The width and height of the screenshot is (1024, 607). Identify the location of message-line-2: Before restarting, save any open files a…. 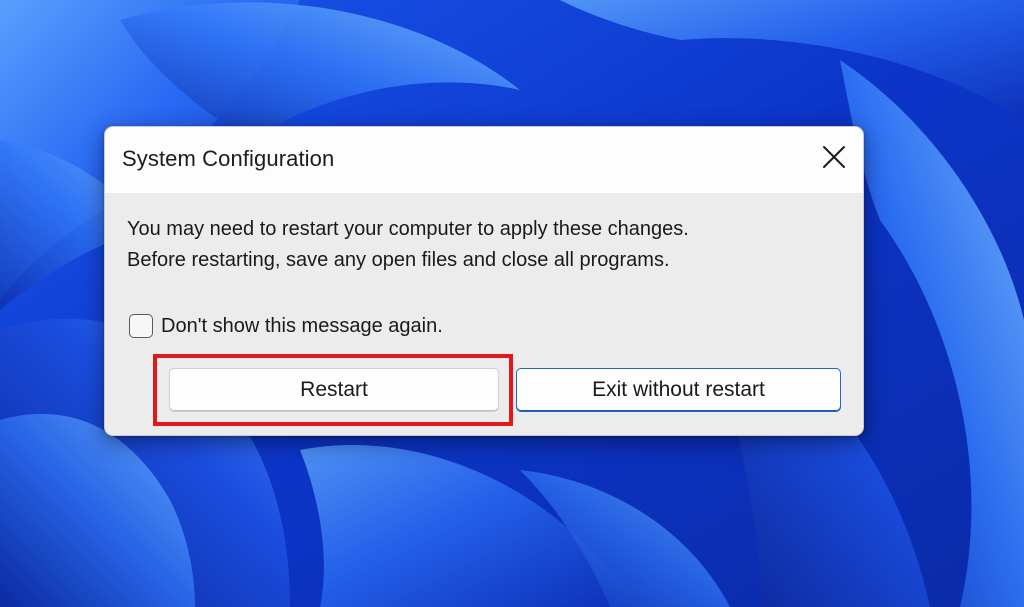
(398, 260).